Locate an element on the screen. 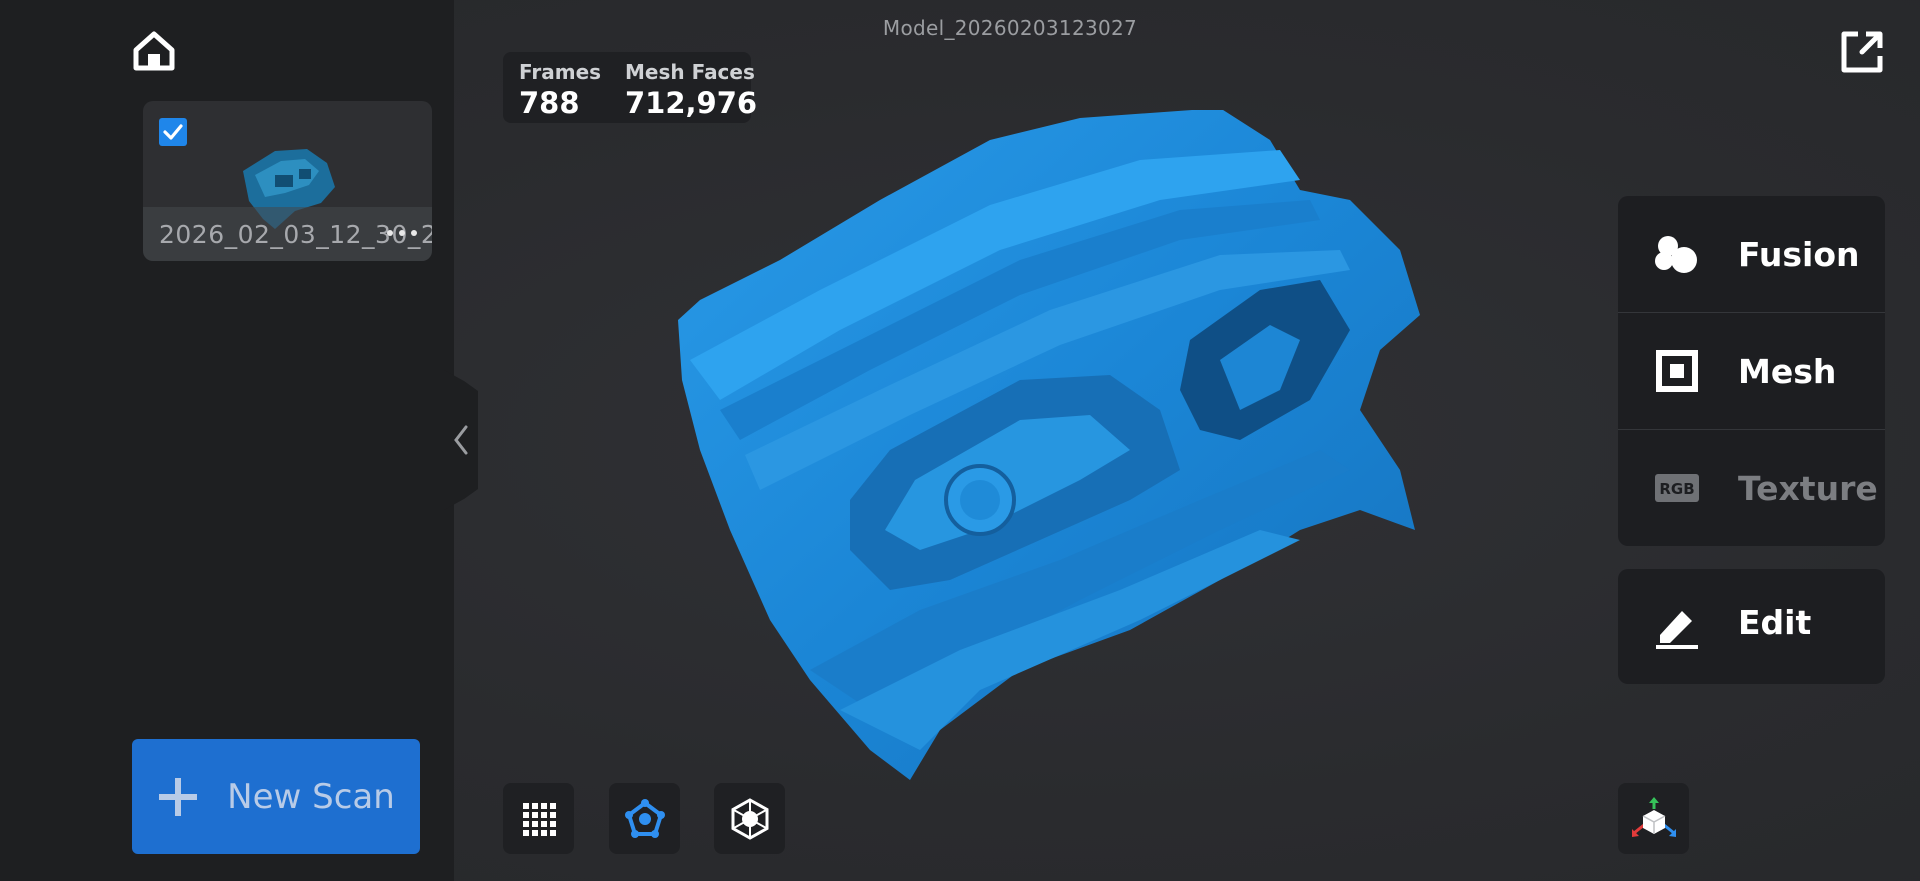 The image size is (1920, 881). checkmark-icon is located at coordinates (173, 132).